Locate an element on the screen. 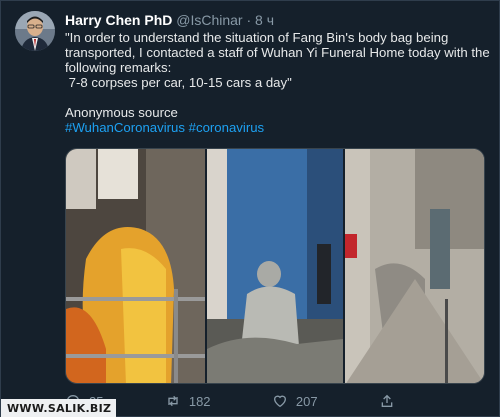 The height and width of the screenshot is (417, 500). tweet-hashtags: #WuhanCoronavirus #coronavirus is located at coordinates (279, 127).